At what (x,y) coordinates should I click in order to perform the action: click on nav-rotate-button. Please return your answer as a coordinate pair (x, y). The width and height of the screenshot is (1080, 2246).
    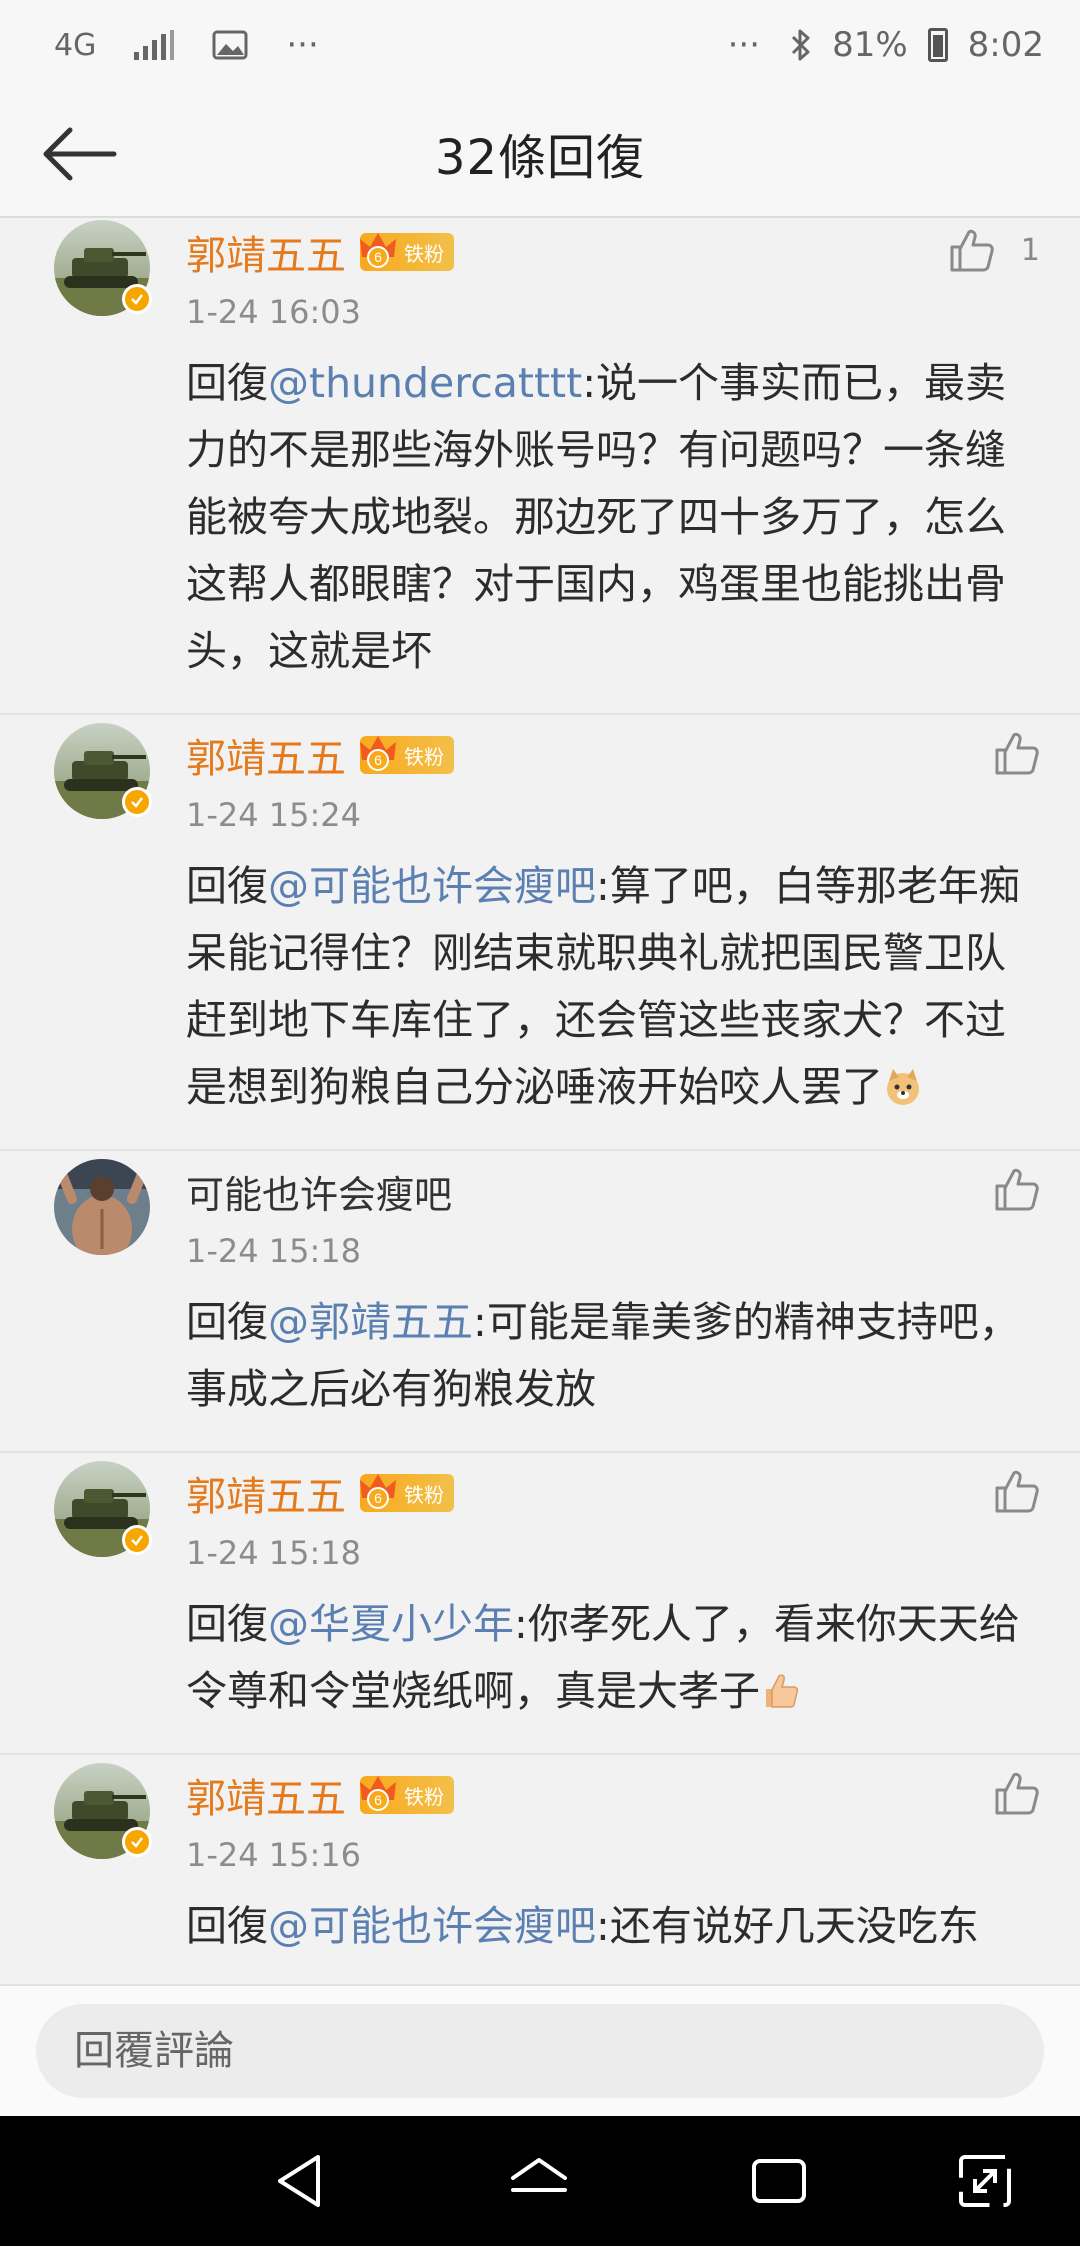
    Looking at the image, I should click on (985, 2181).